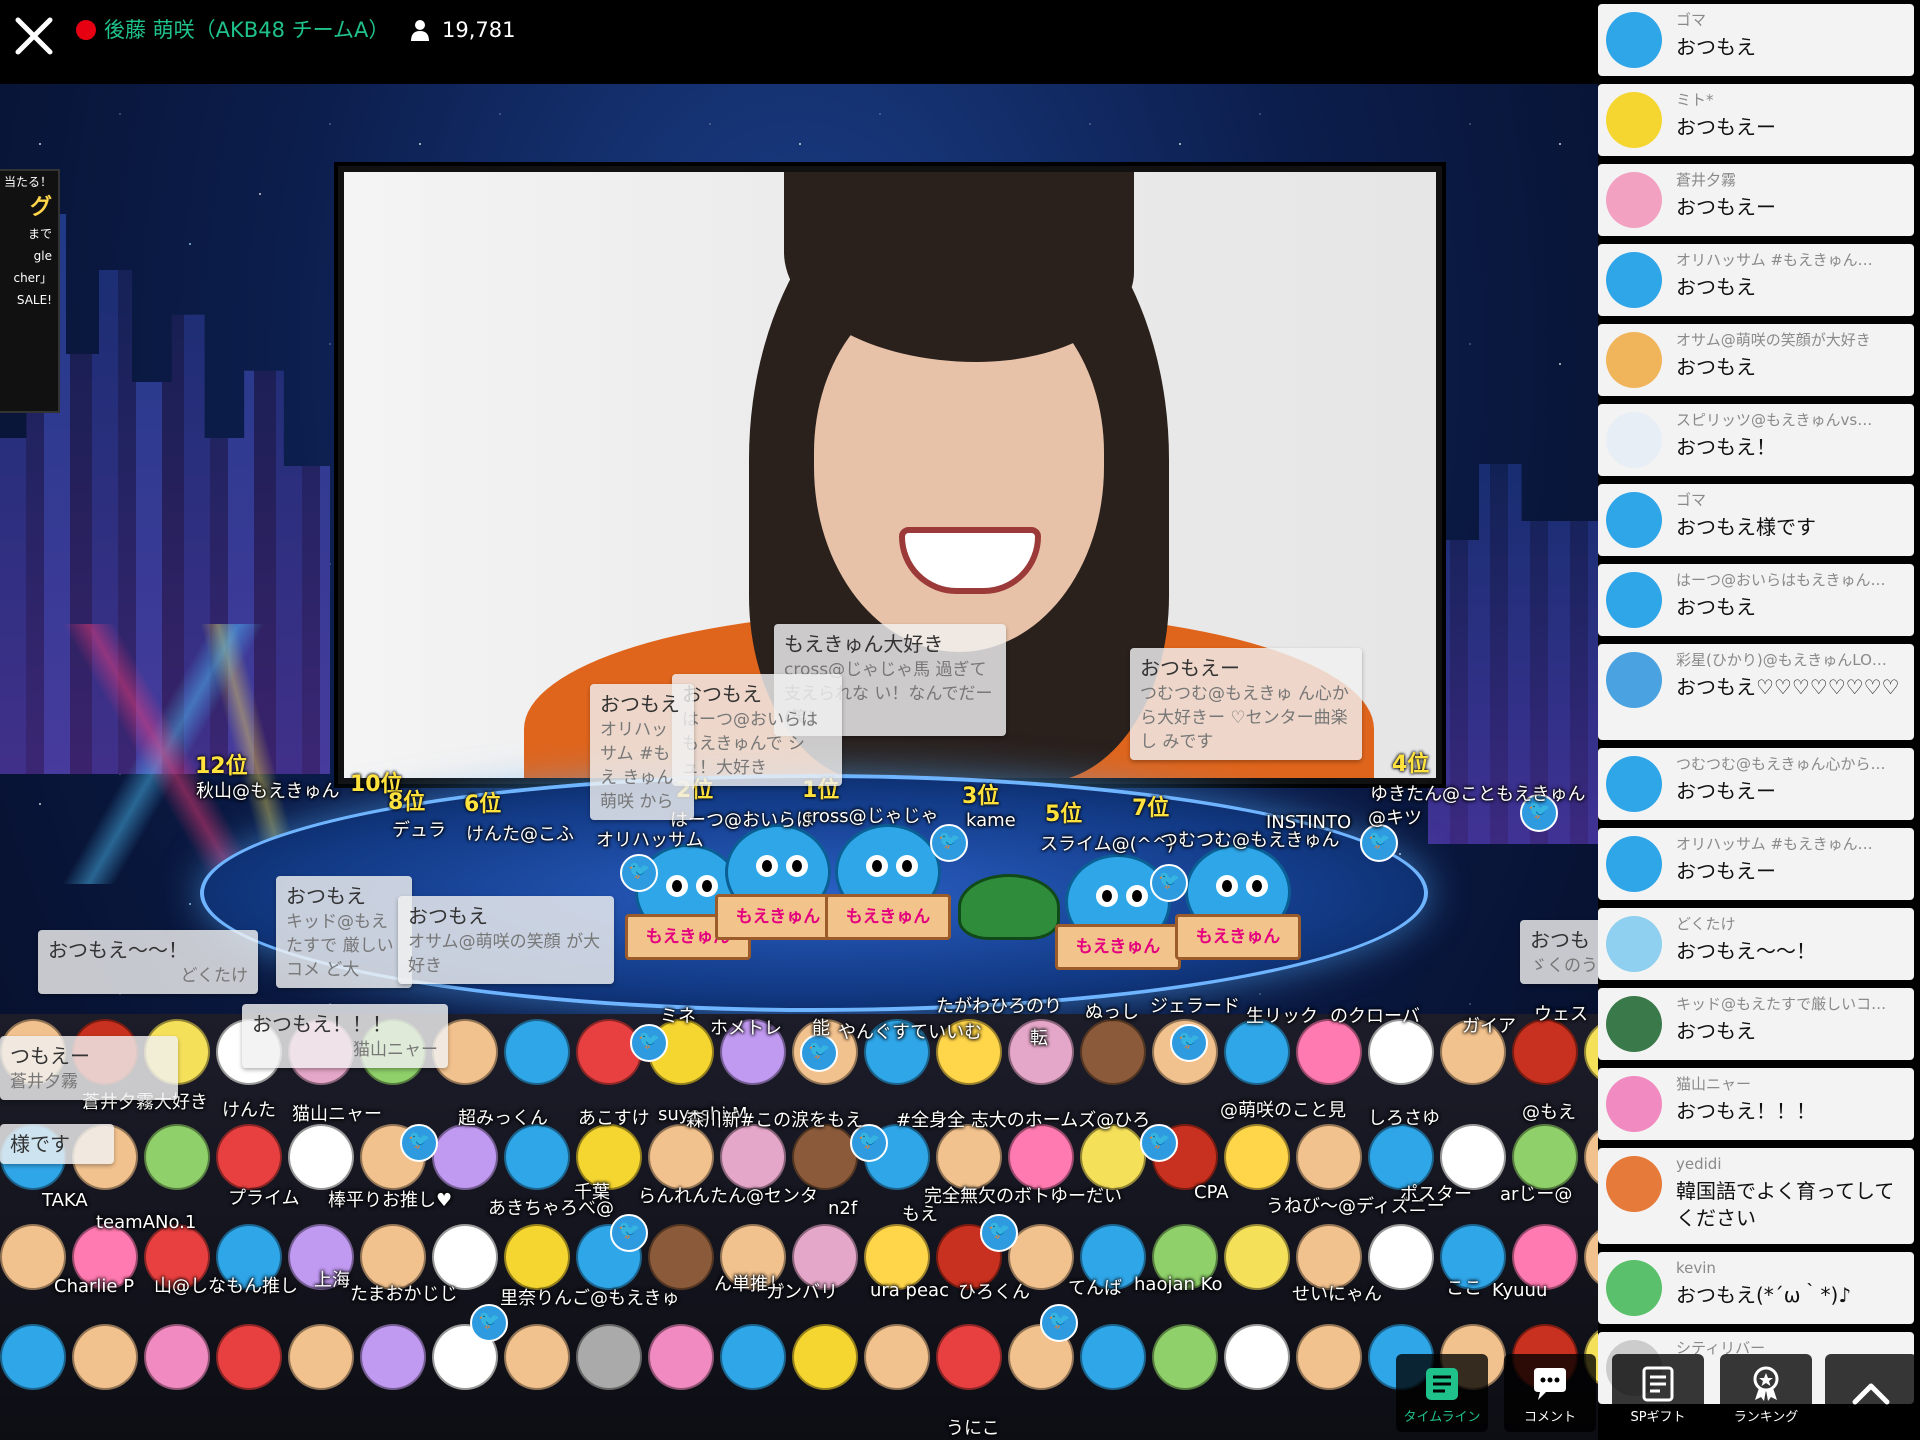  What do you see at coordinates (678, 1016) in the screenshot?
I see `fan-name: ミネ` at bounding box center [678, 1016].